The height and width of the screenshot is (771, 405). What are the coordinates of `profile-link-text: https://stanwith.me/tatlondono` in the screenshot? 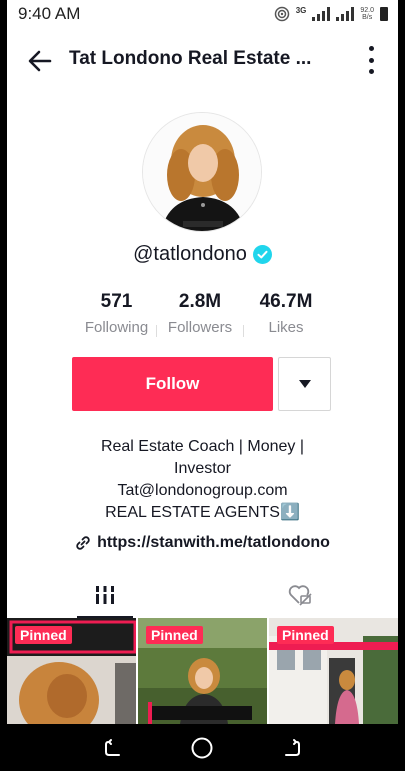 It's located at (213, 542).